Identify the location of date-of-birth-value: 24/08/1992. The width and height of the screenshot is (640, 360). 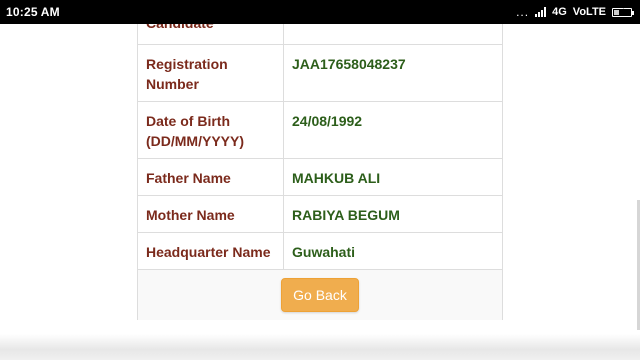
(327, 121).